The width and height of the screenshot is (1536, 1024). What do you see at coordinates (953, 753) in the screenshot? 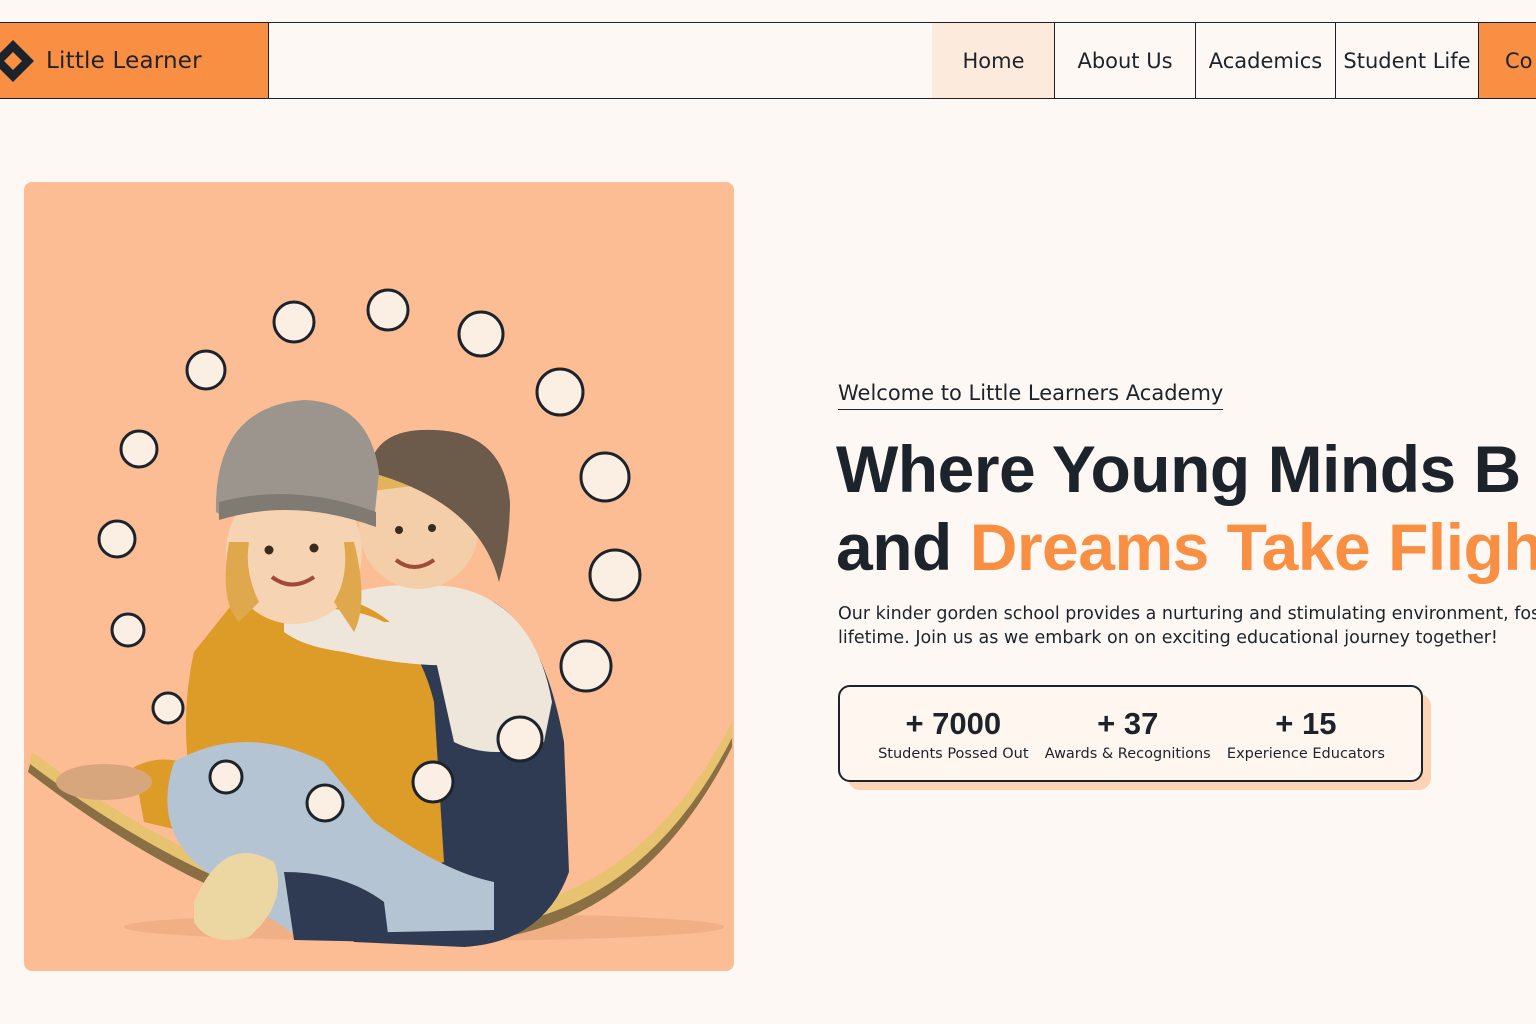
I see `stat-label: Students Possed Out` at bounding box center [953, 753].